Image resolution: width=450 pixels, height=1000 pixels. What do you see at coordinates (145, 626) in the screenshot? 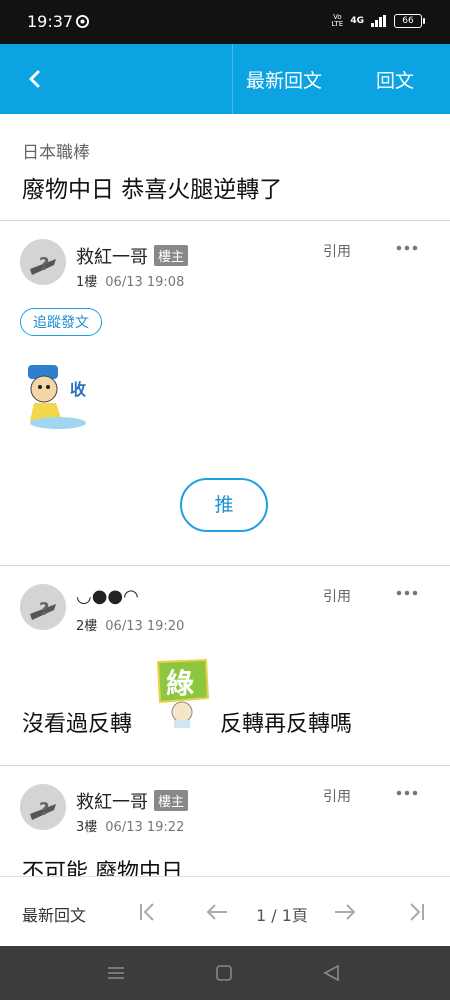
I see `post-time: 06/13 19:20` at bounding box center [145, 626].